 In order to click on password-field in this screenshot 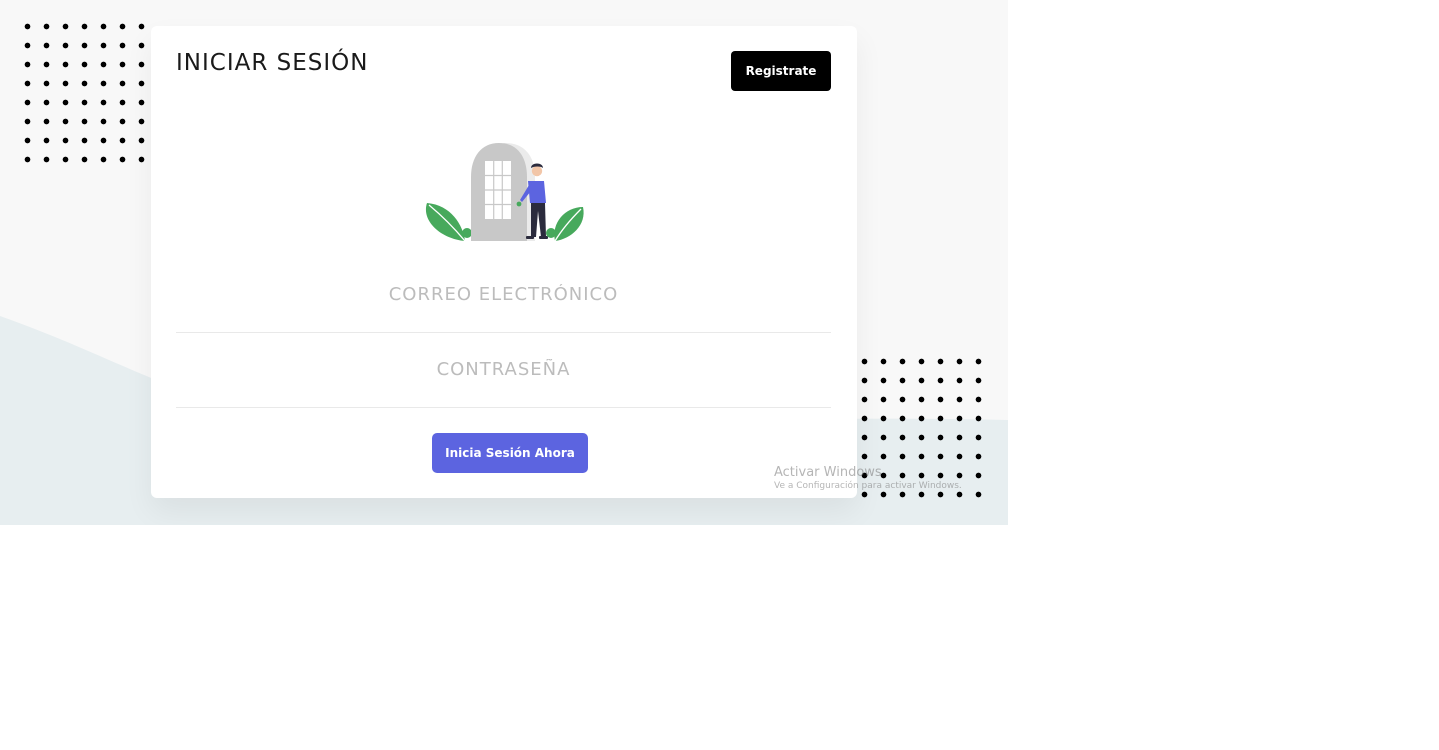, I will do `click(503, 369)`.